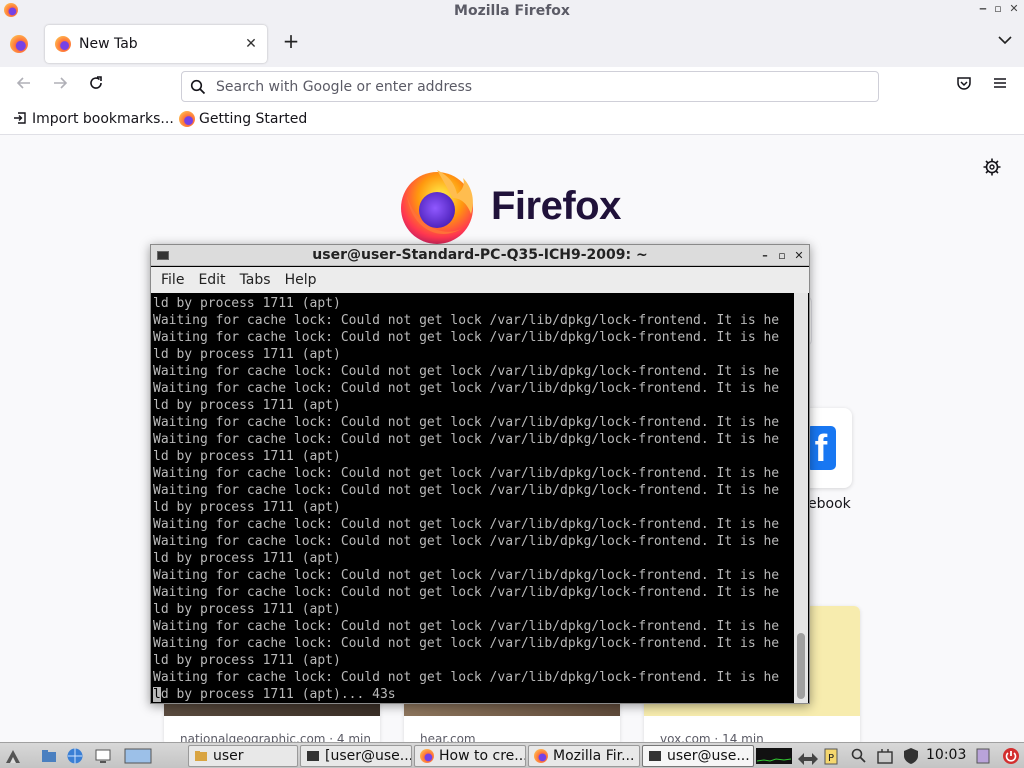  I want to click on workspace-switcher-icon, so click(138, 756).